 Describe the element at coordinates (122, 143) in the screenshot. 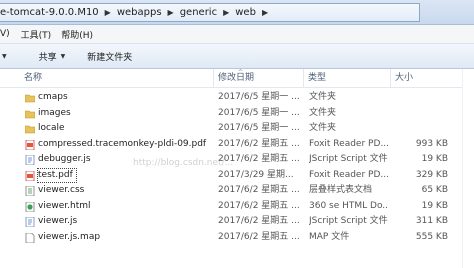

I see `file-name: compressed.tracemonkey-pldi-09.pdf` at that location.